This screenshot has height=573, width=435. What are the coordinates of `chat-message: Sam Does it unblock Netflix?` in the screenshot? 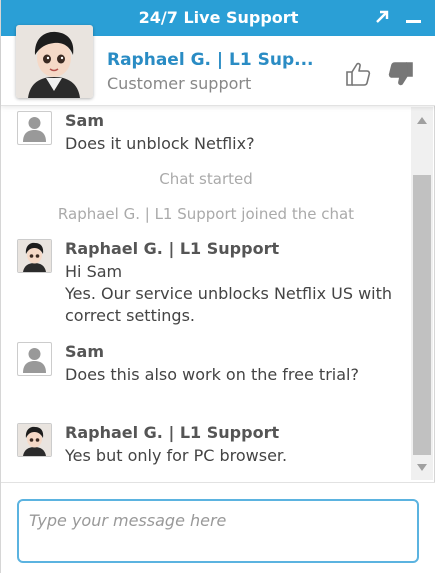 It's located at (209, 132).